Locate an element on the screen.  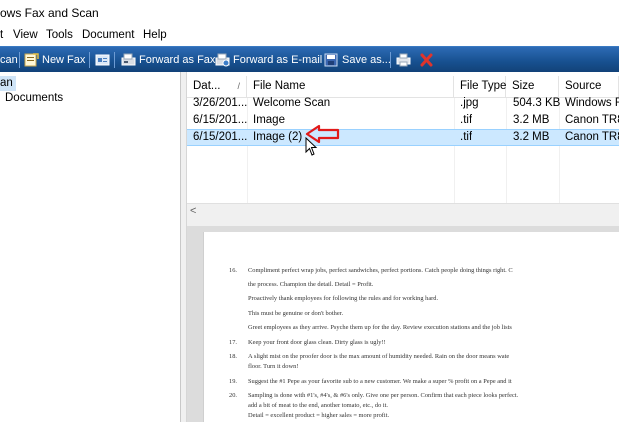
cell-size: 504.3 KB is located at coordinates (537, 103).